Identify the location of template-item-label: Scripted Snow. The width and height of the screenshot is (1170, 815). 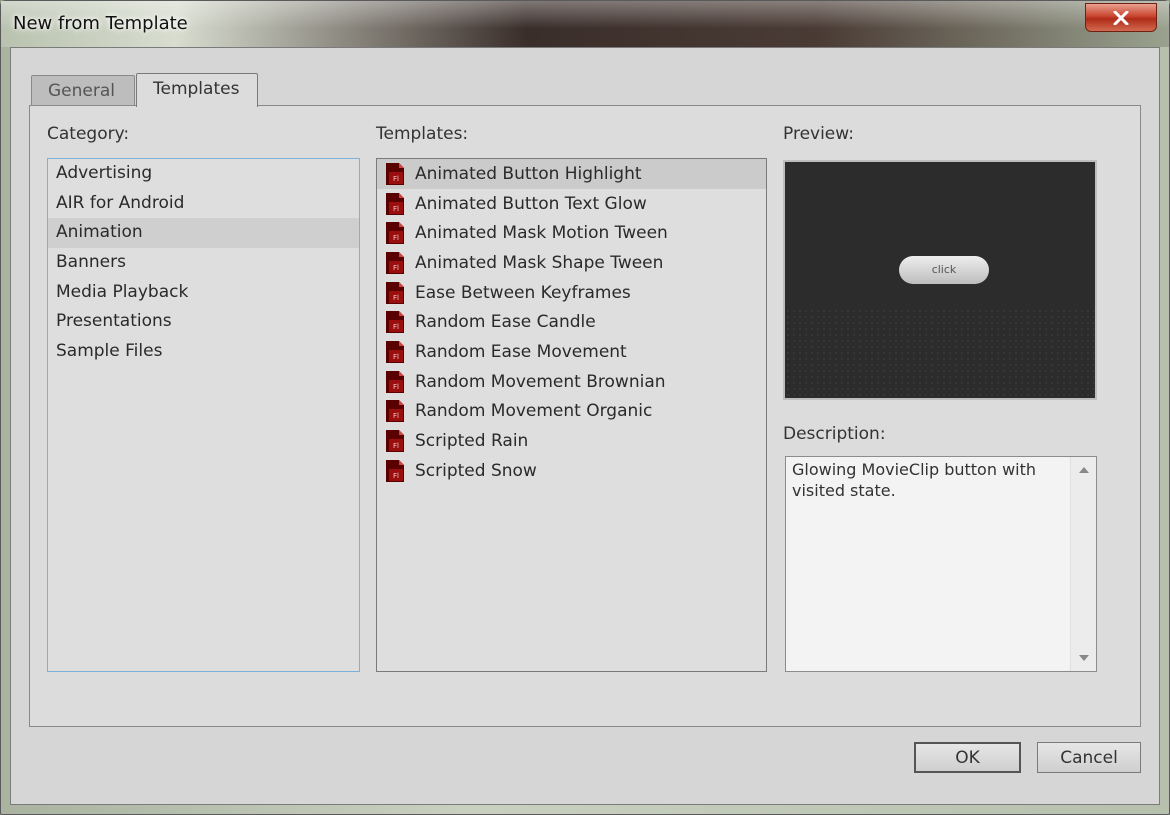
(476, 470).